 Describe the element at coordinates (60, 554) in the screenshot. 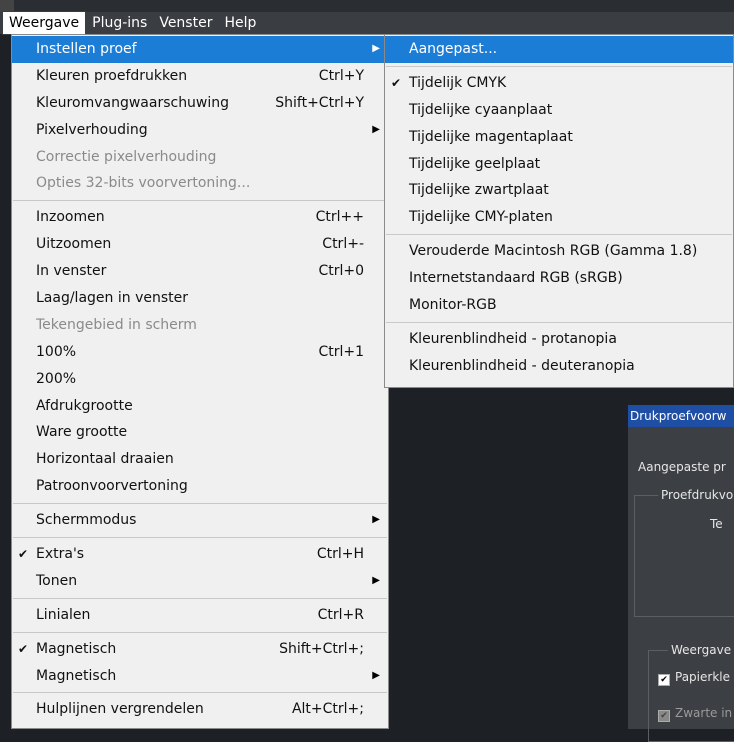

I see `menu-item-label: Extra's` at that location.